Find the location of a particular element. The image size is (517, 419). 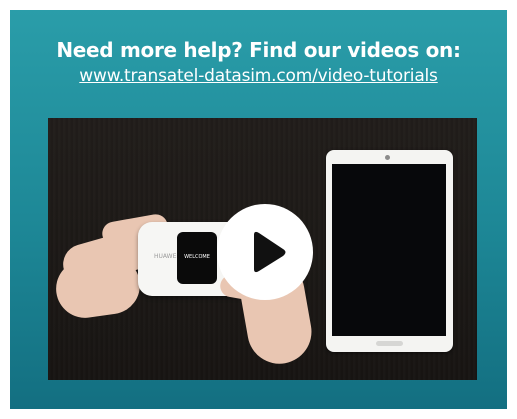

tablet-screen is located at coordinates (389, 250).